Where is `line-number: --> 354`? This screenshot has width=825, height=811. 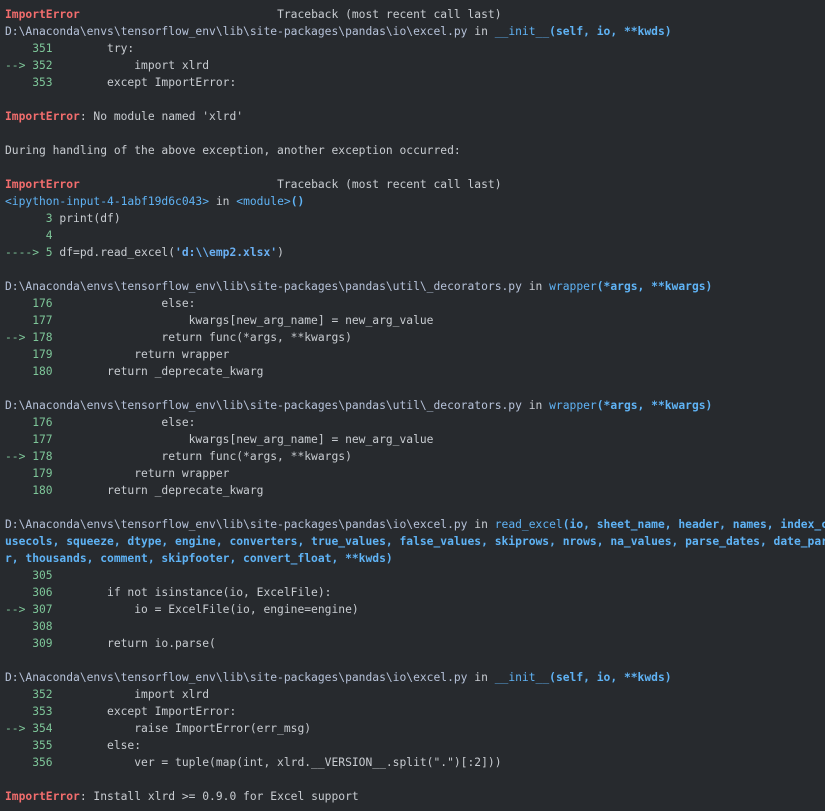
line-number: --> 354 is located at coordinates (29, 728).